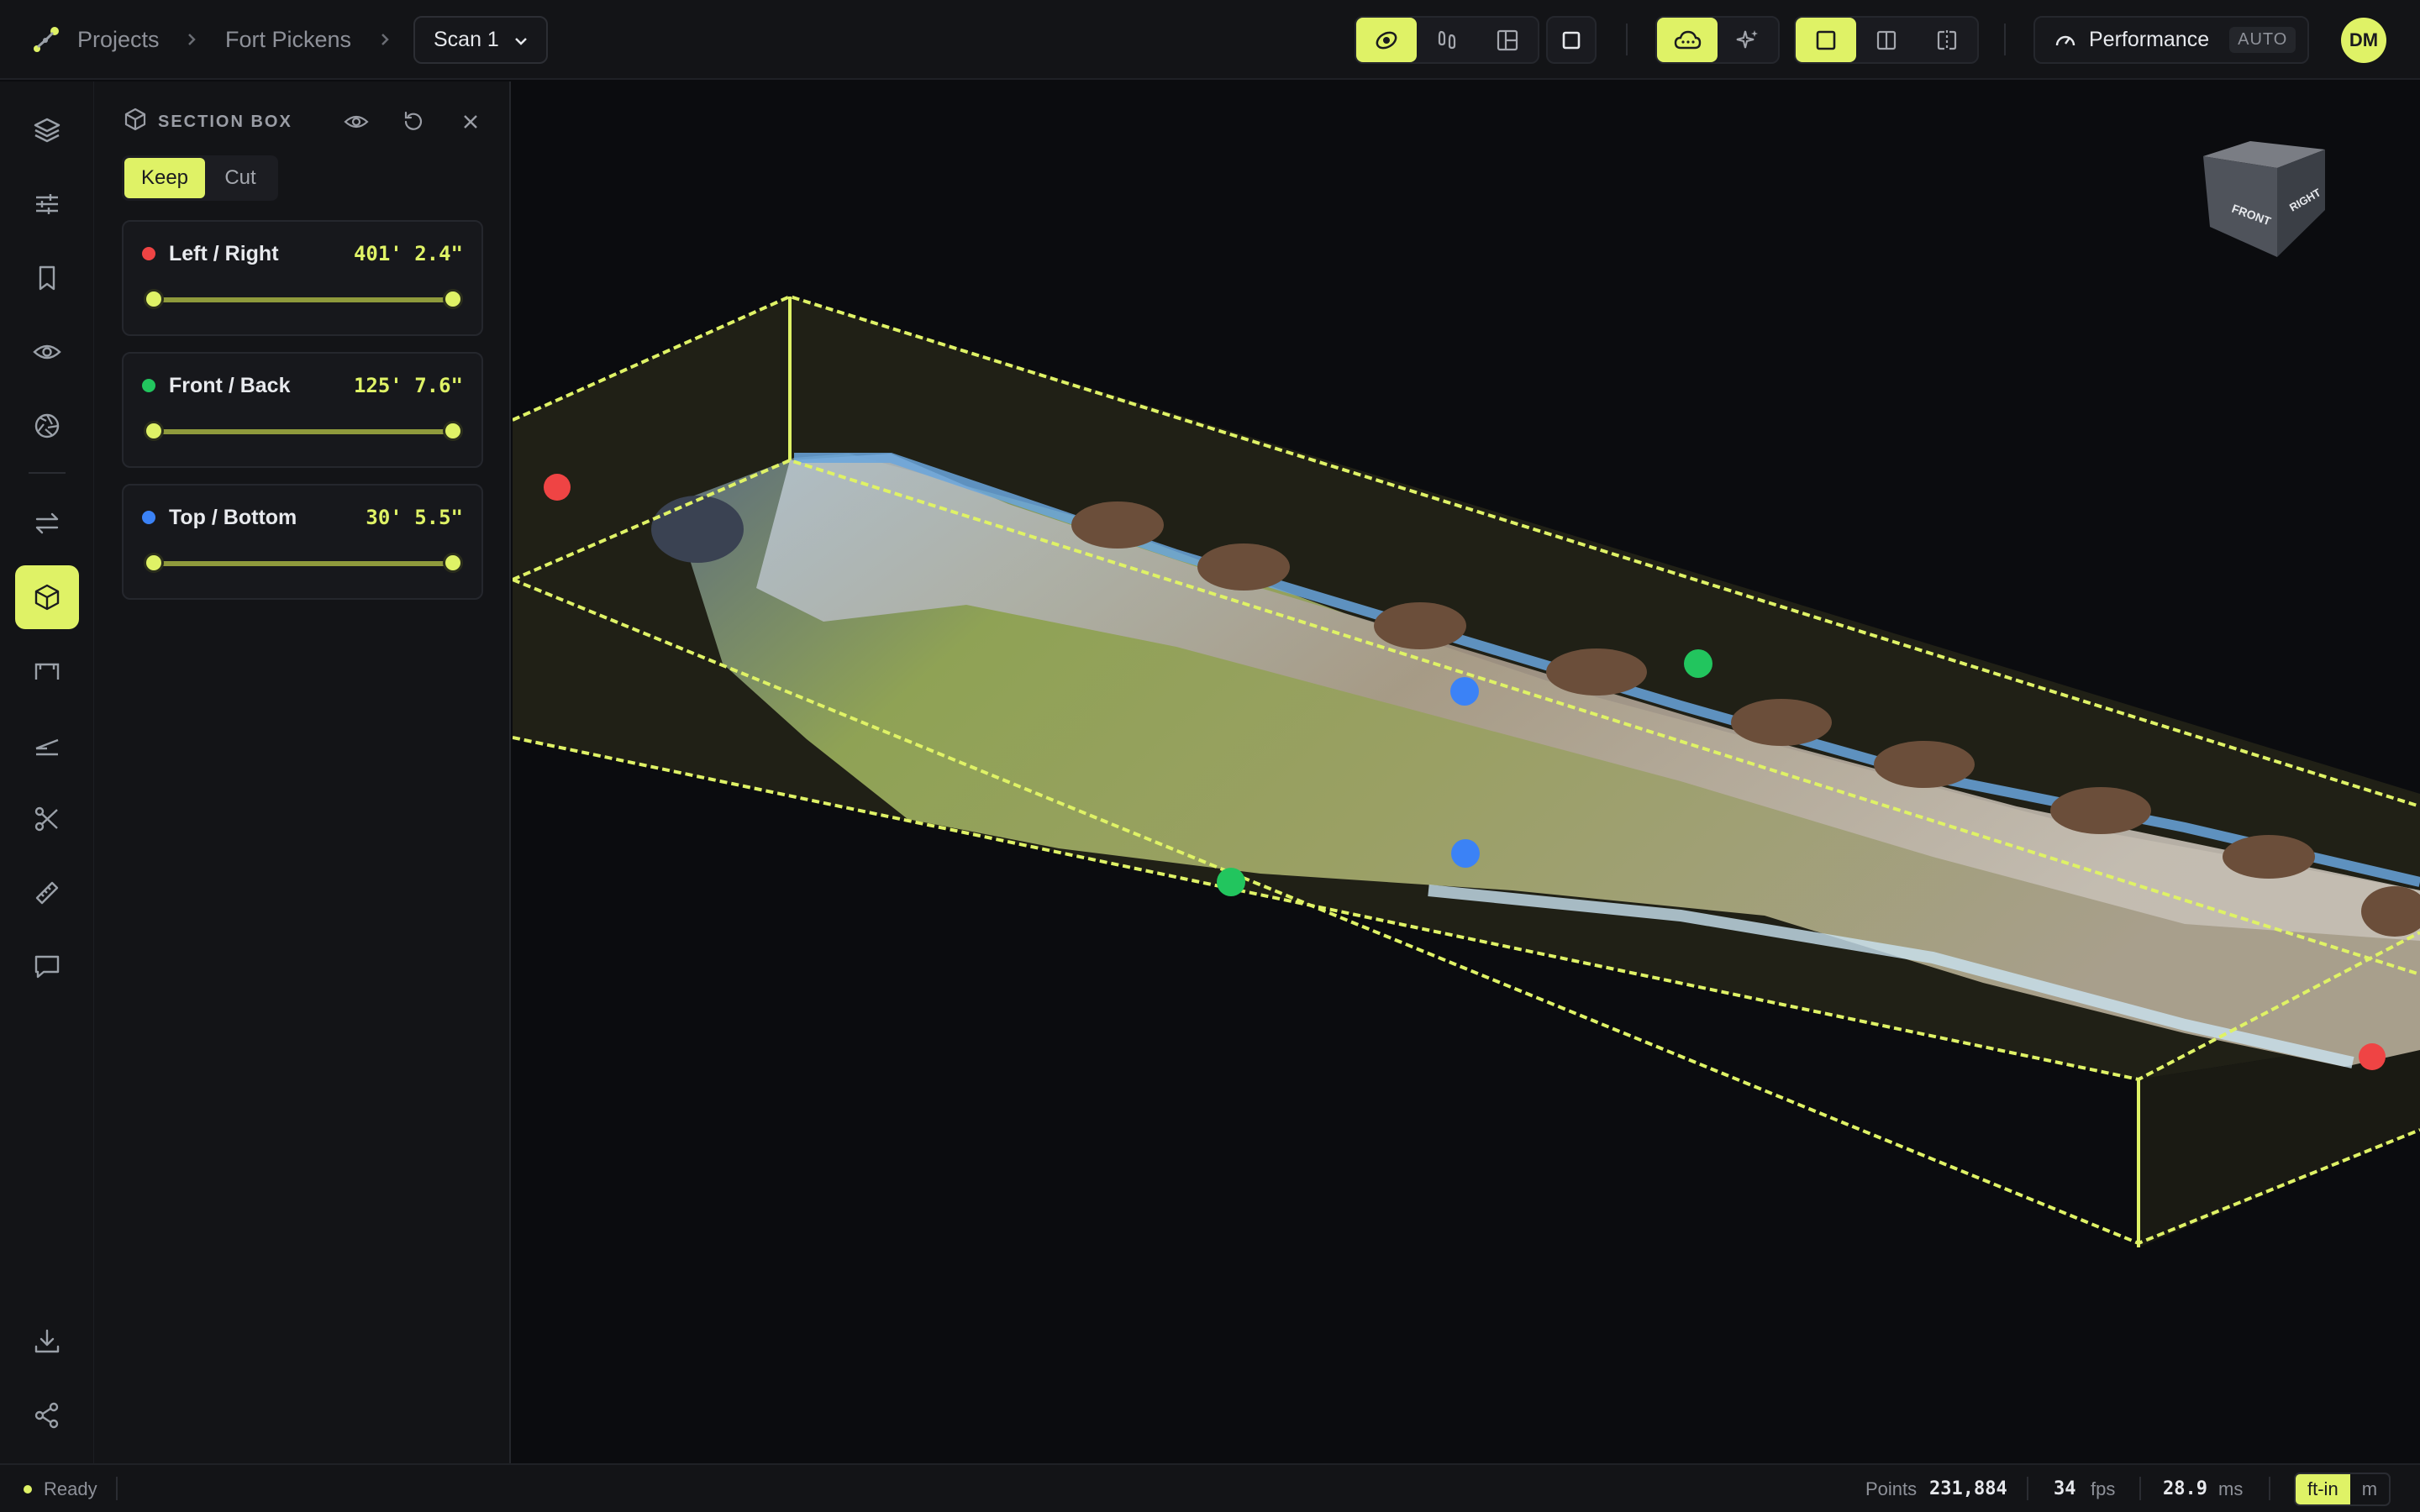  Describe the element at coordinates (70, 1488) in the screenshot. I see `status-state: Ready` at that location.